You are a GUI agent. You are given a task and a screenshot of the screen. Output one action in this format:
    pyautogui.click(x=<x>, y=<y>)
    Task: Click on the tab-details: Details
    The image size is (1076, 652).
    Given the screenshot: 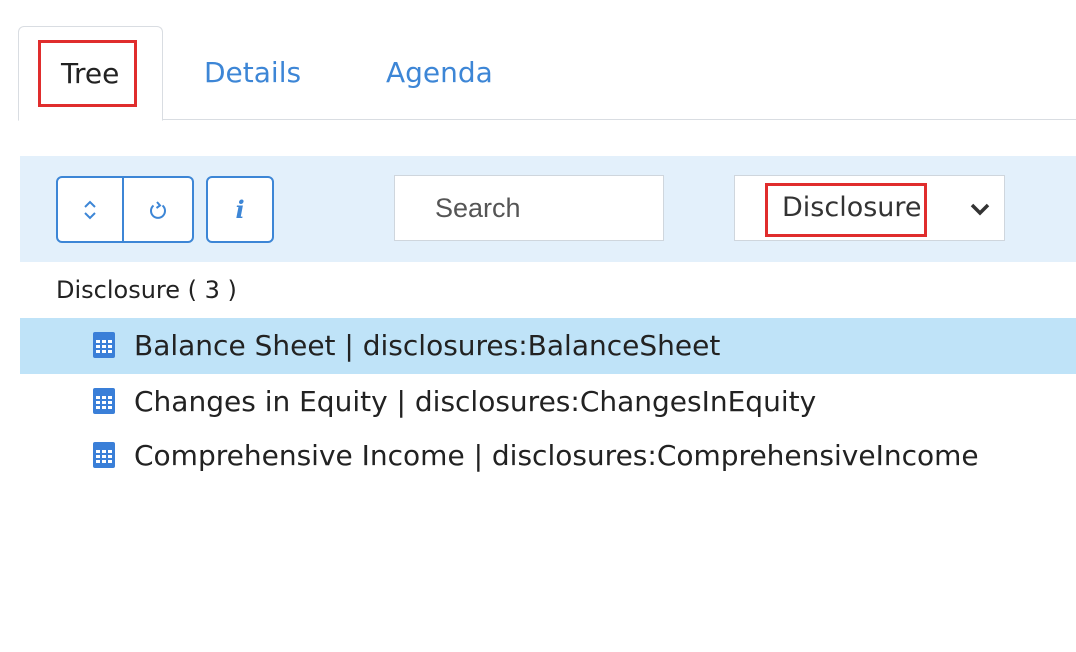 What is the action you would take?
    pyautogui.click(x=252, y=73)
    